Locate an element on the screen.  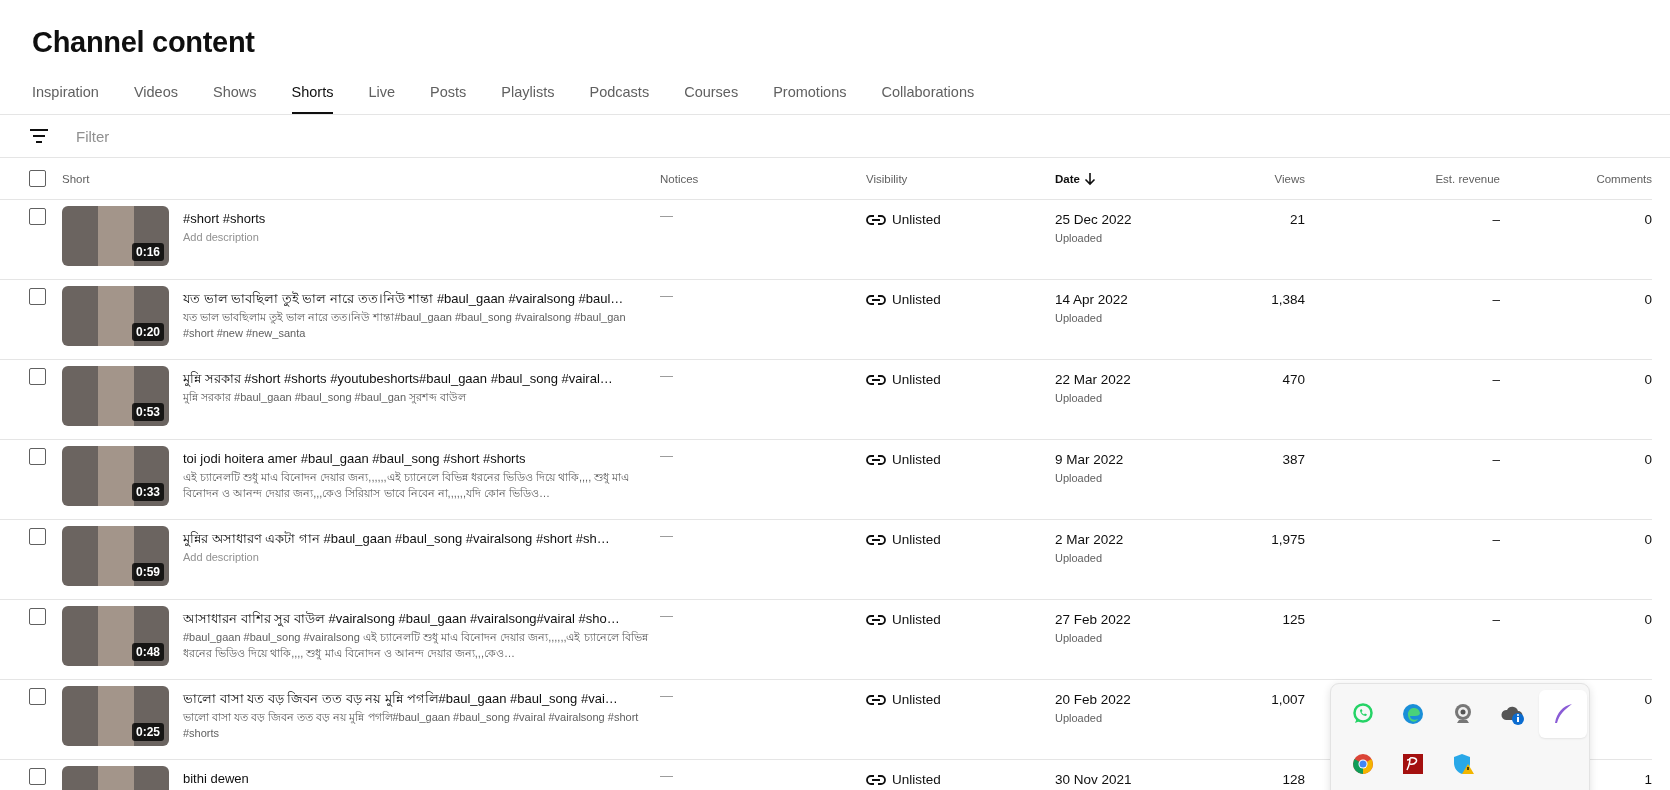
tab: Live is located at coordinates (382, 99).